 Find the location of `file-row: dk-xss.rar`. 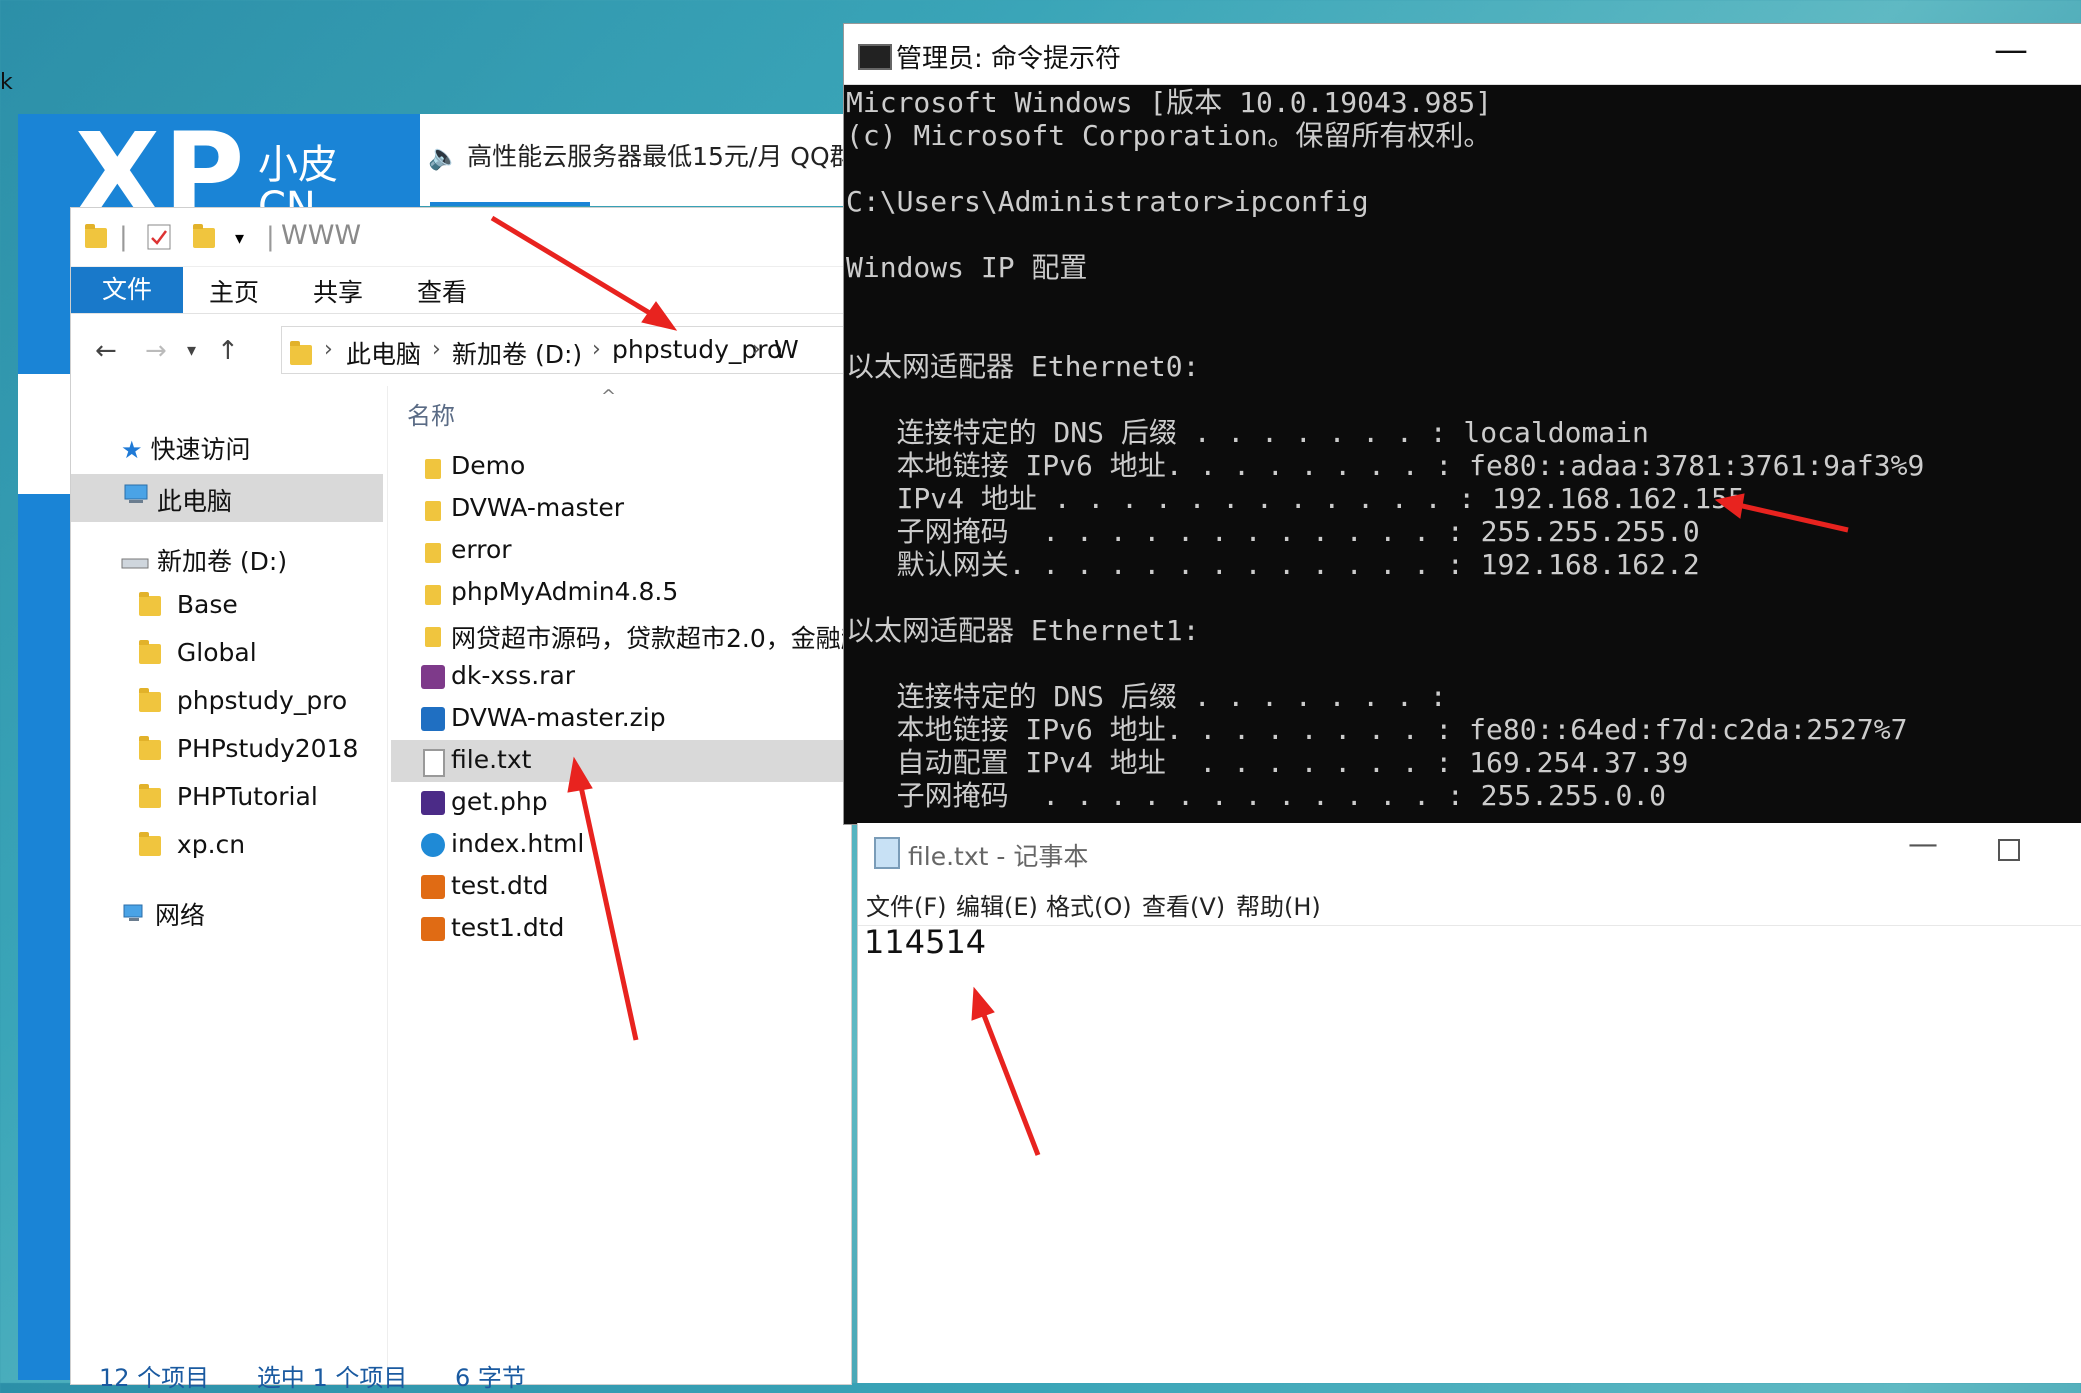

file-row: dk-xss.rar is located at coordinates (626, 677).